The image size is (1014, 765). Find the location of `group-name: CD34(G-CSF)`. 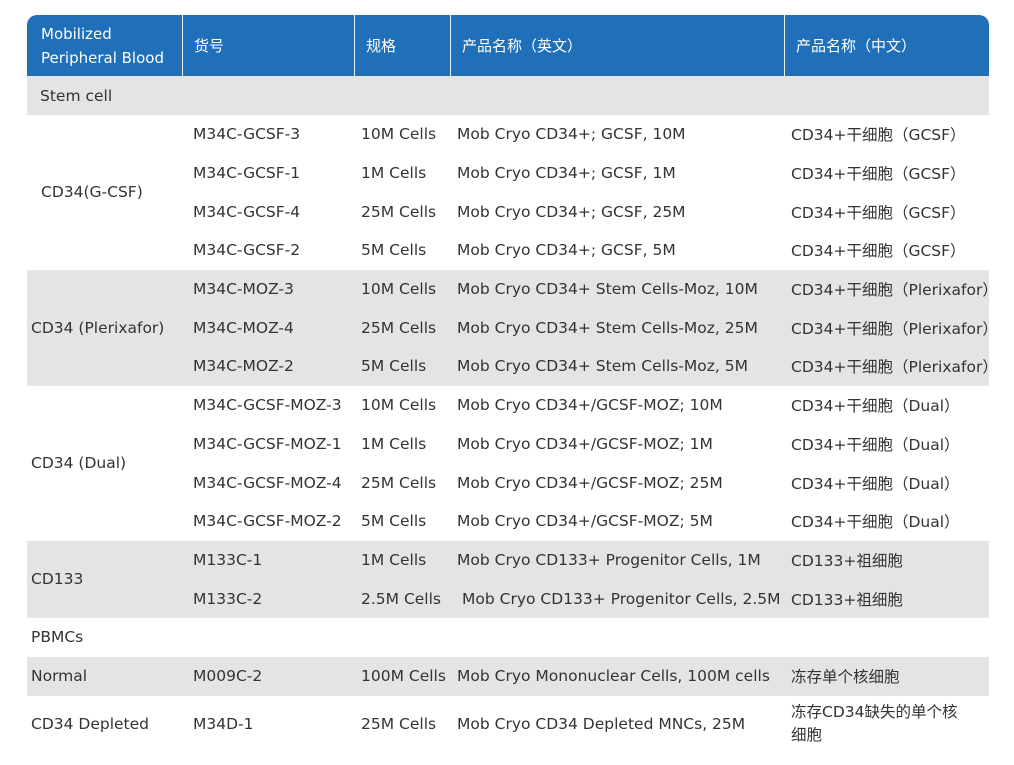

group-name: CD34(G-CSF) is located at coordinates (92, 192).